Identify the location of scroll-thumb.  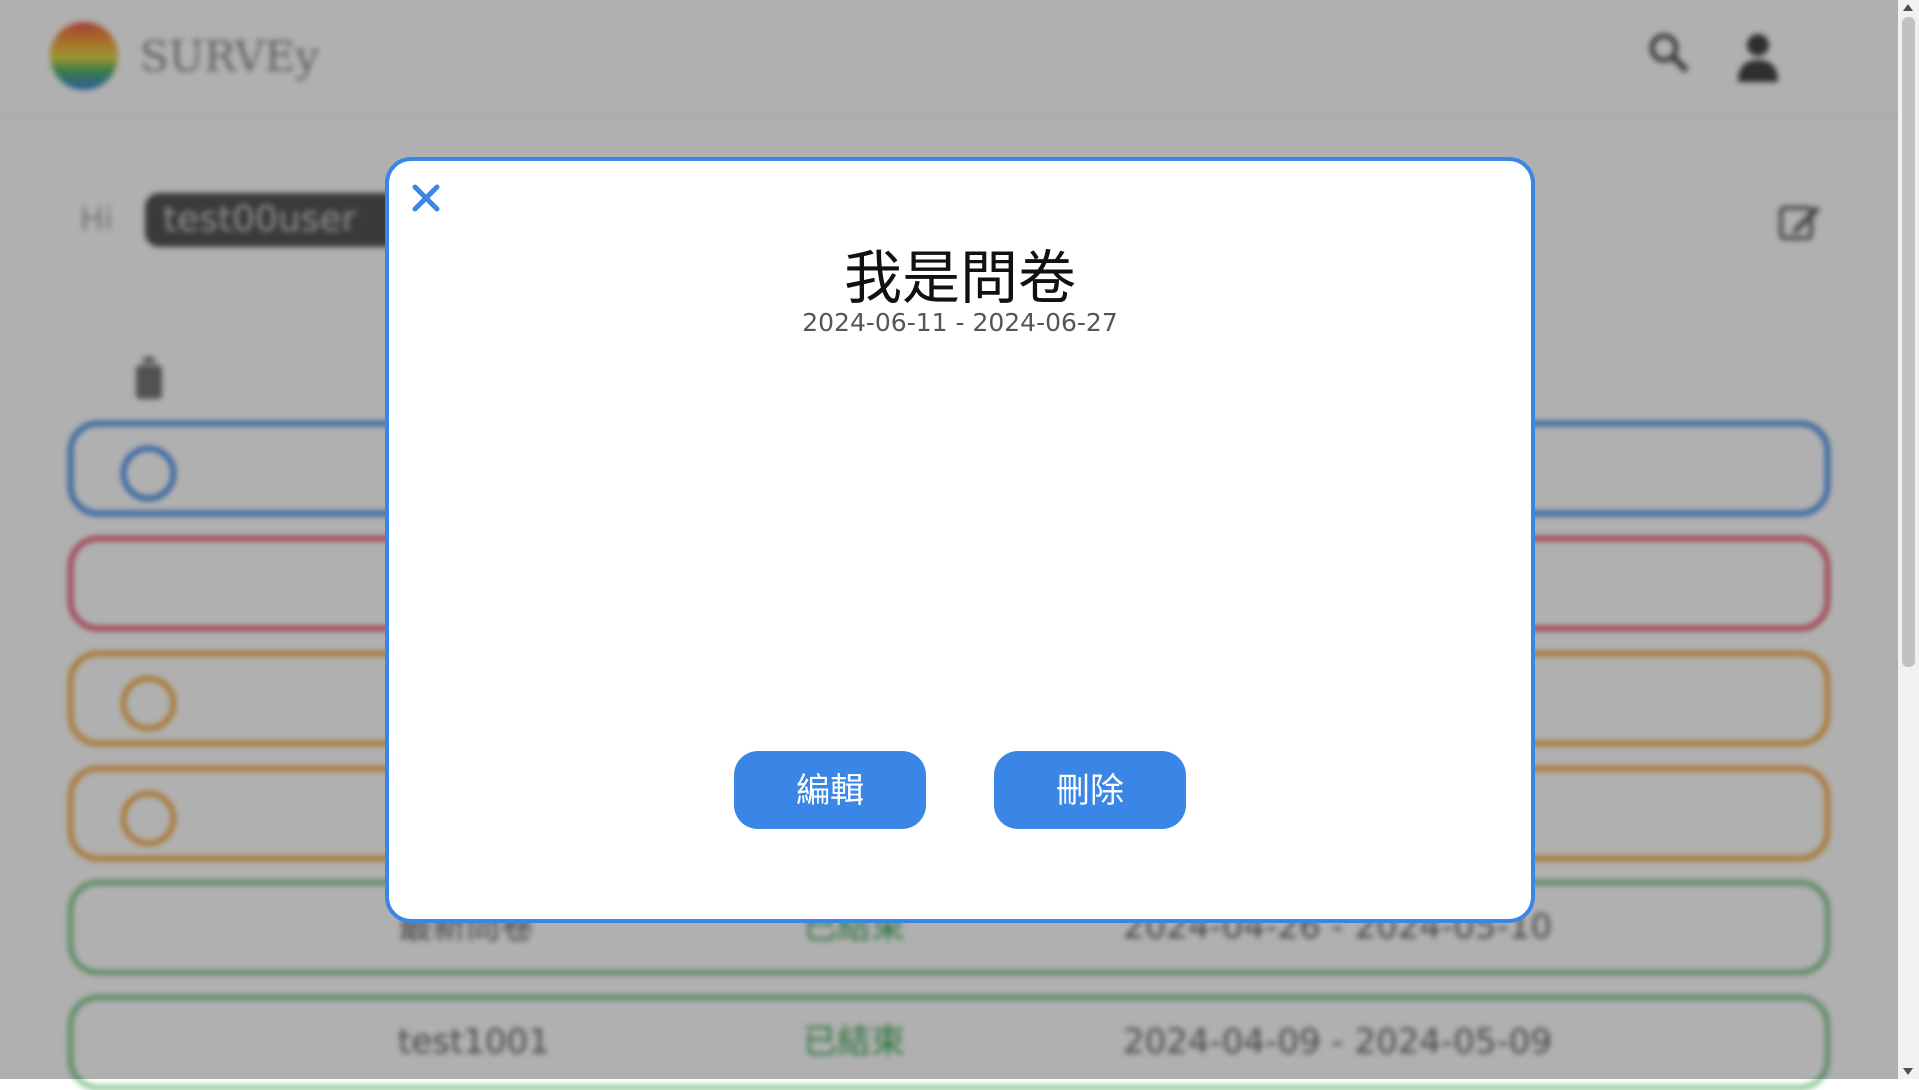
(1908, 342).